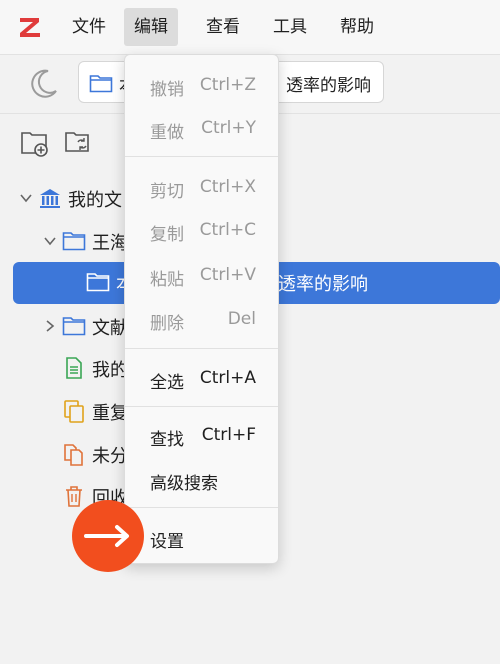 This screenshot has height=664, width=500. I want to click on zotero-logo, so click(30, 27).